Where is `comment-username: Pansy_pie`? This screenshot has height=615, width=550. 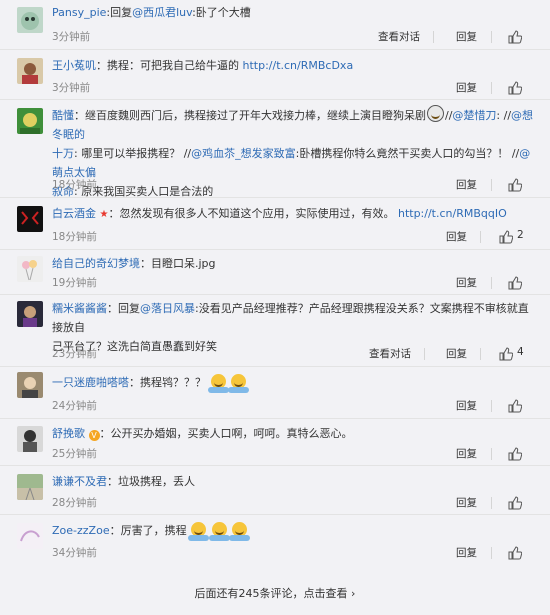
comment-username: Pansy_pie is located at coordinates (79, 12).